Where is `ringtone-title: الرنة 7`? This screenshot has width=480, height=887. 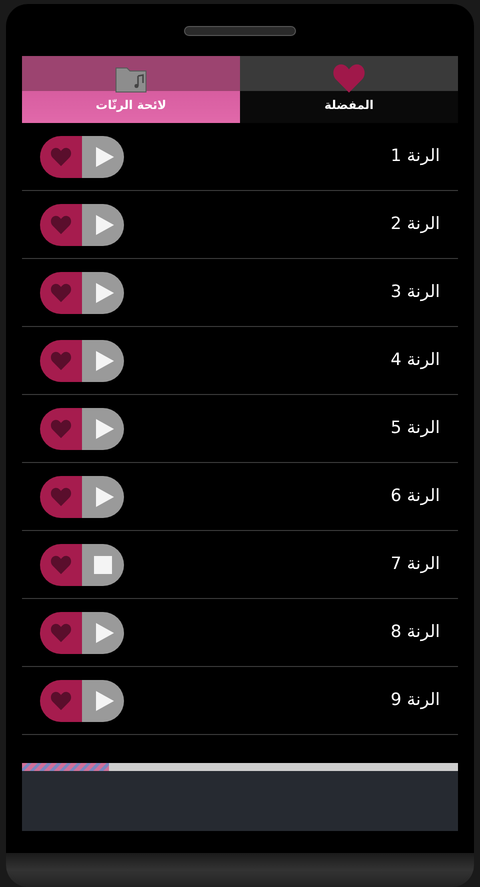
ringtone-title: الرنة 7 is located at coordinates (415, 565).